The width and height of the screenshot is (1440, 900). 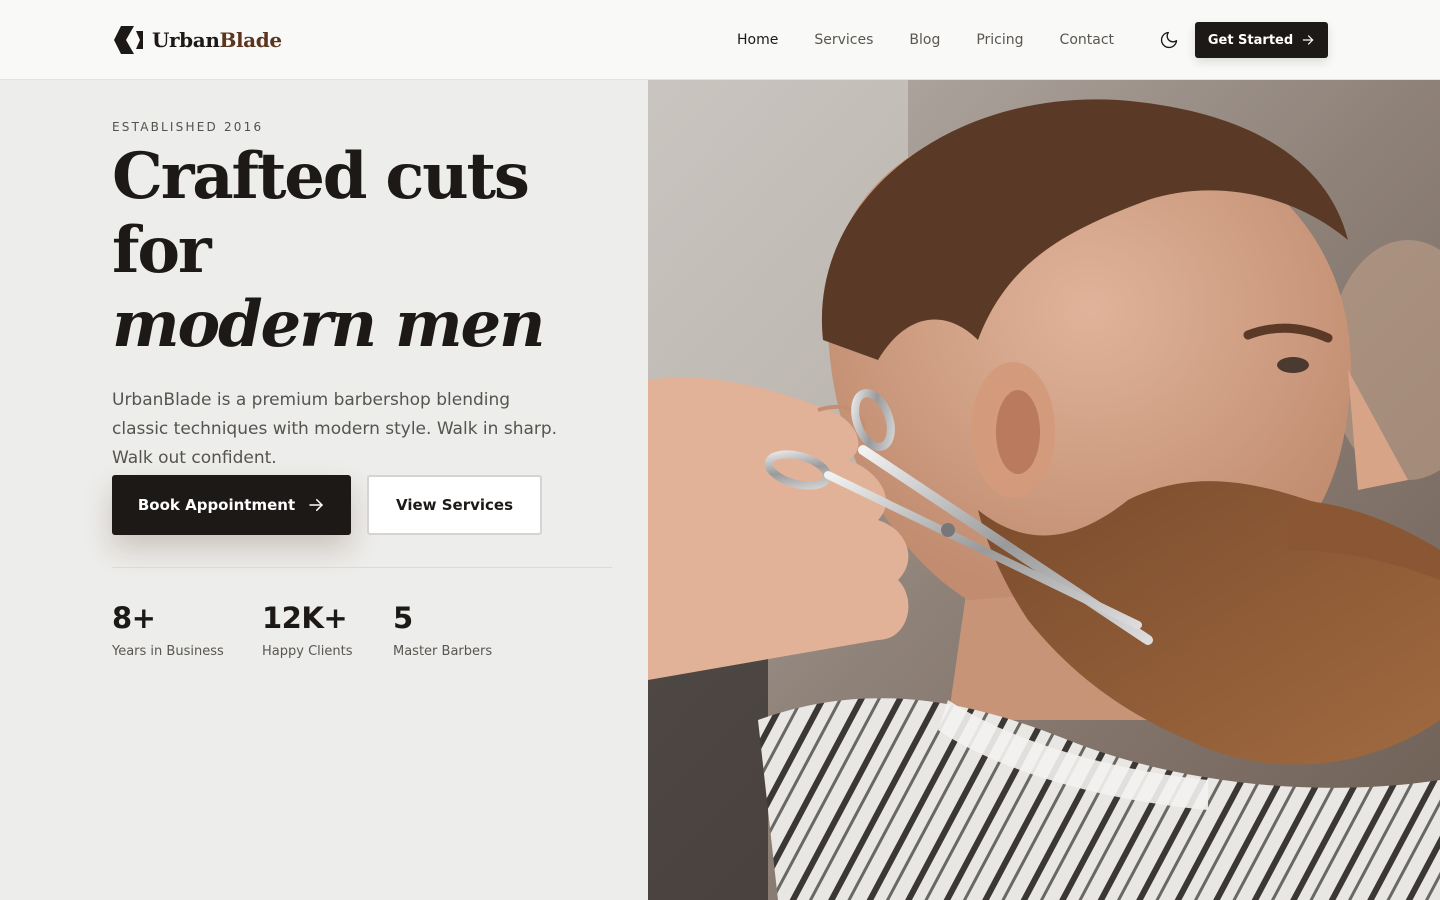 I want to click on brand-name: UrbanBlade, so click(x=217, y=40).